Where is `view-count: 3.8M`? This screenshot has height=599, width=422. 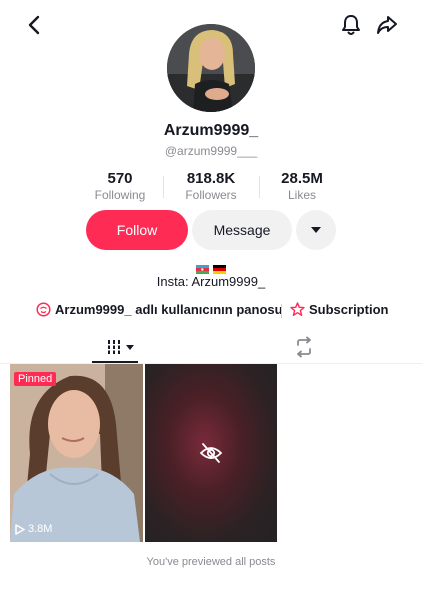 view-count: 3.8M is located at coordinates (33, 529).